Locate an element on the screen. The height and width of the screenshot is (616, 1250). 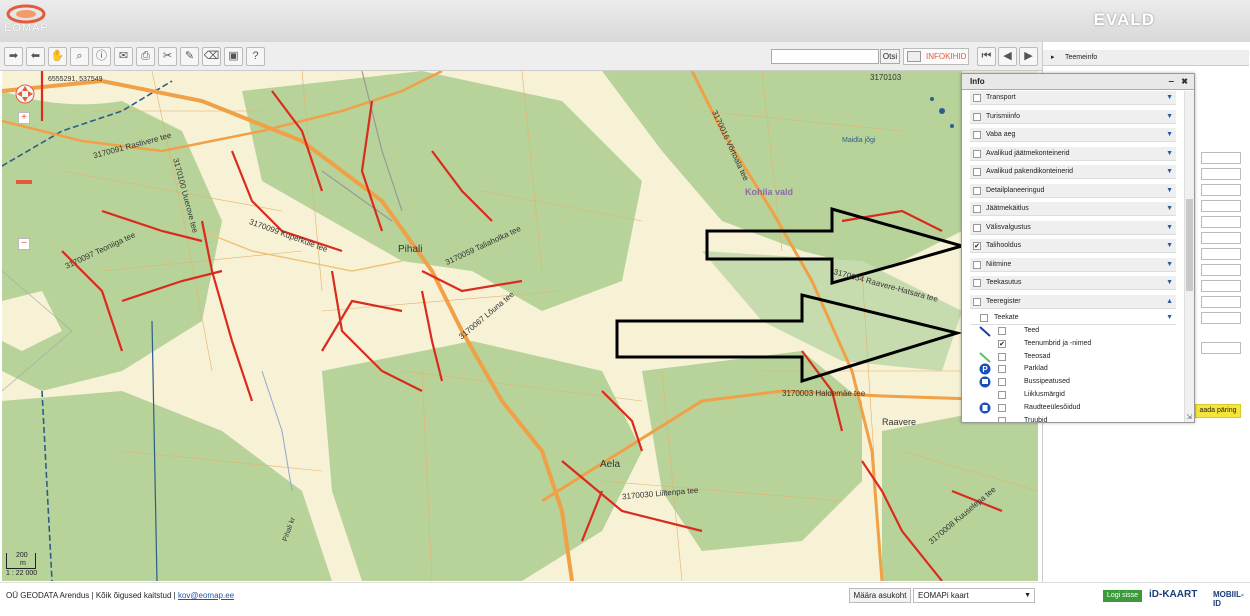
mail-icon: ✉ is located at coordinates (123, 56).